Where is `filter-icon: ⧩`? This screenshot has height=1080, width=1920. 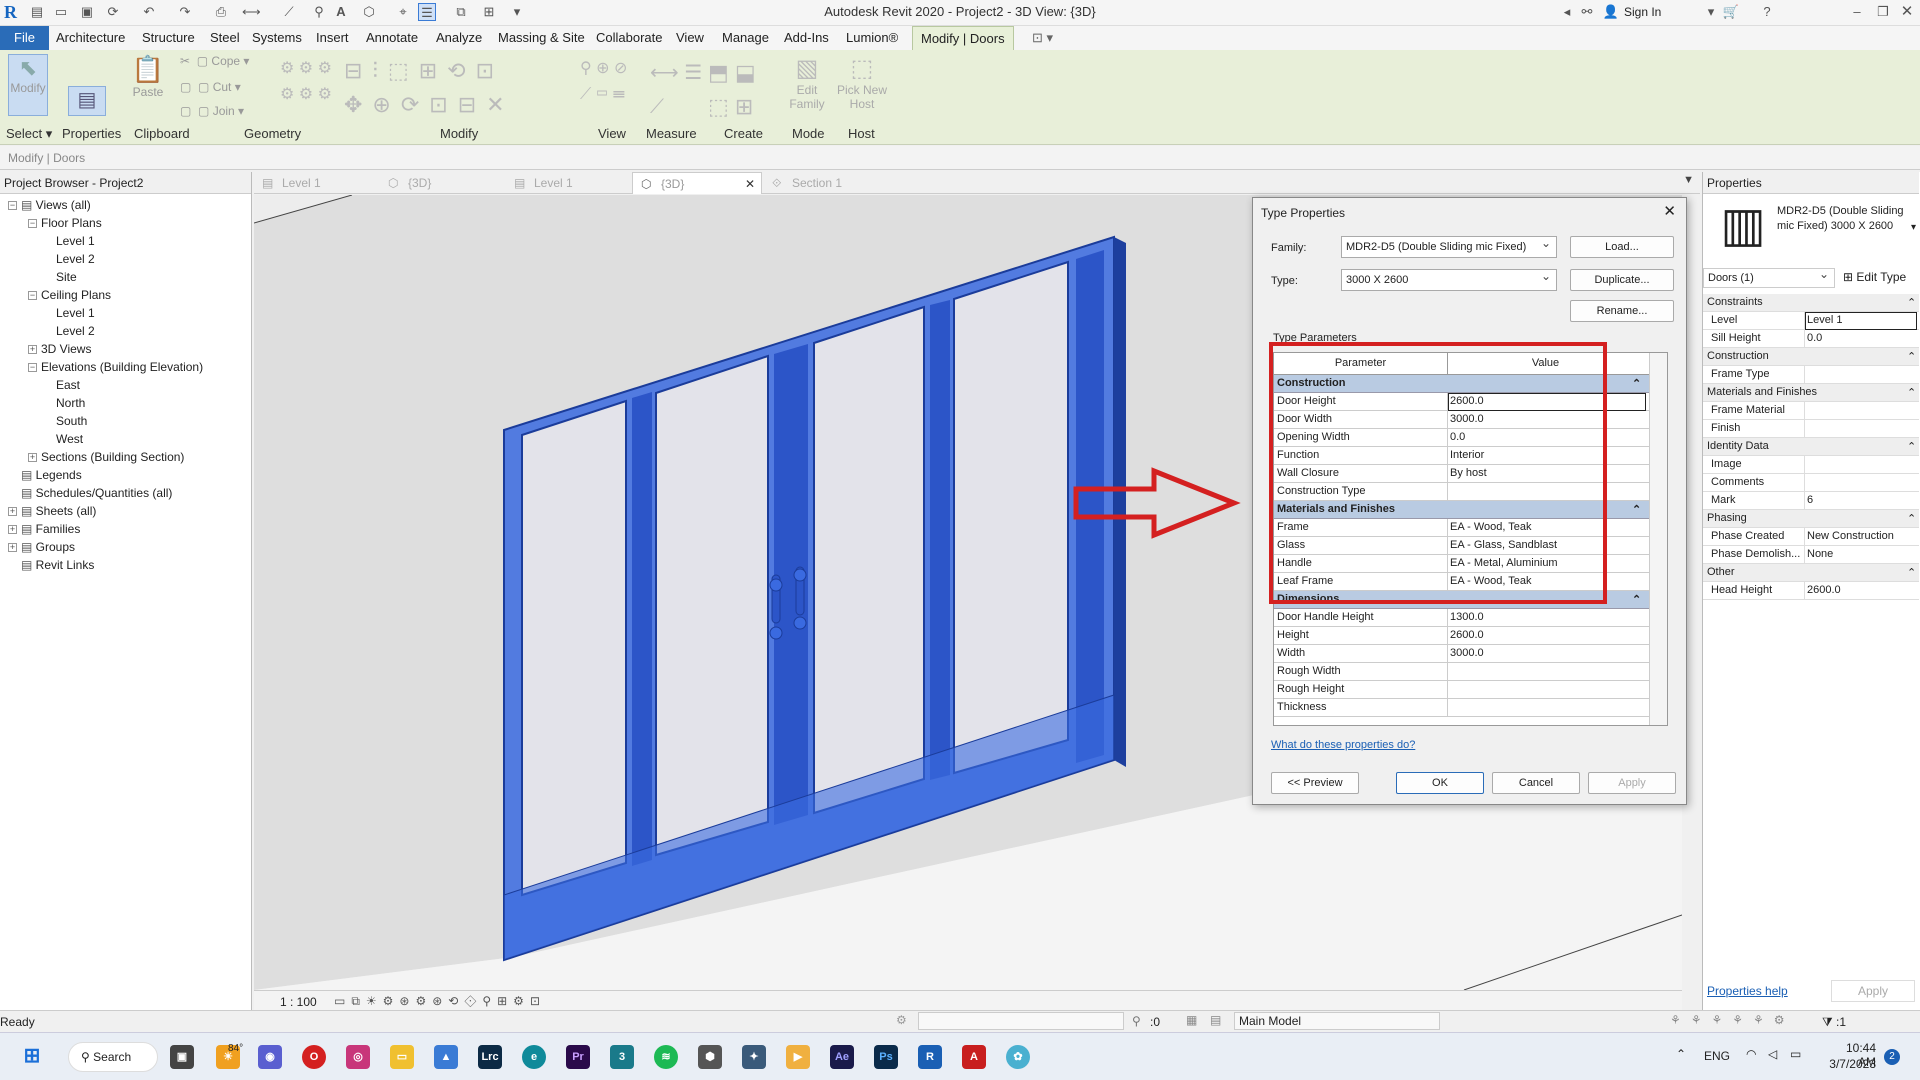 filter-icon: ⧩ is located at coordinates (1827, 1022).